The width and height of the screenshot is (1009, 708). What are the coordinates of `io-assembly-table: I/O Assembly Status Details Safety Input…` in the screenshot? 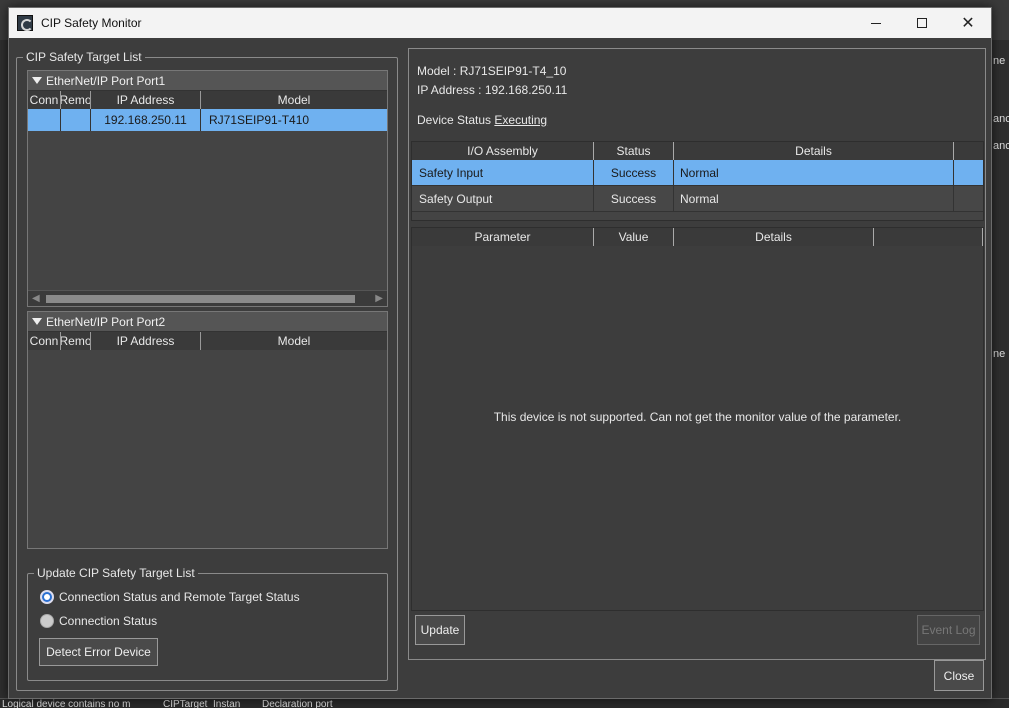 It's located at (697, 181).